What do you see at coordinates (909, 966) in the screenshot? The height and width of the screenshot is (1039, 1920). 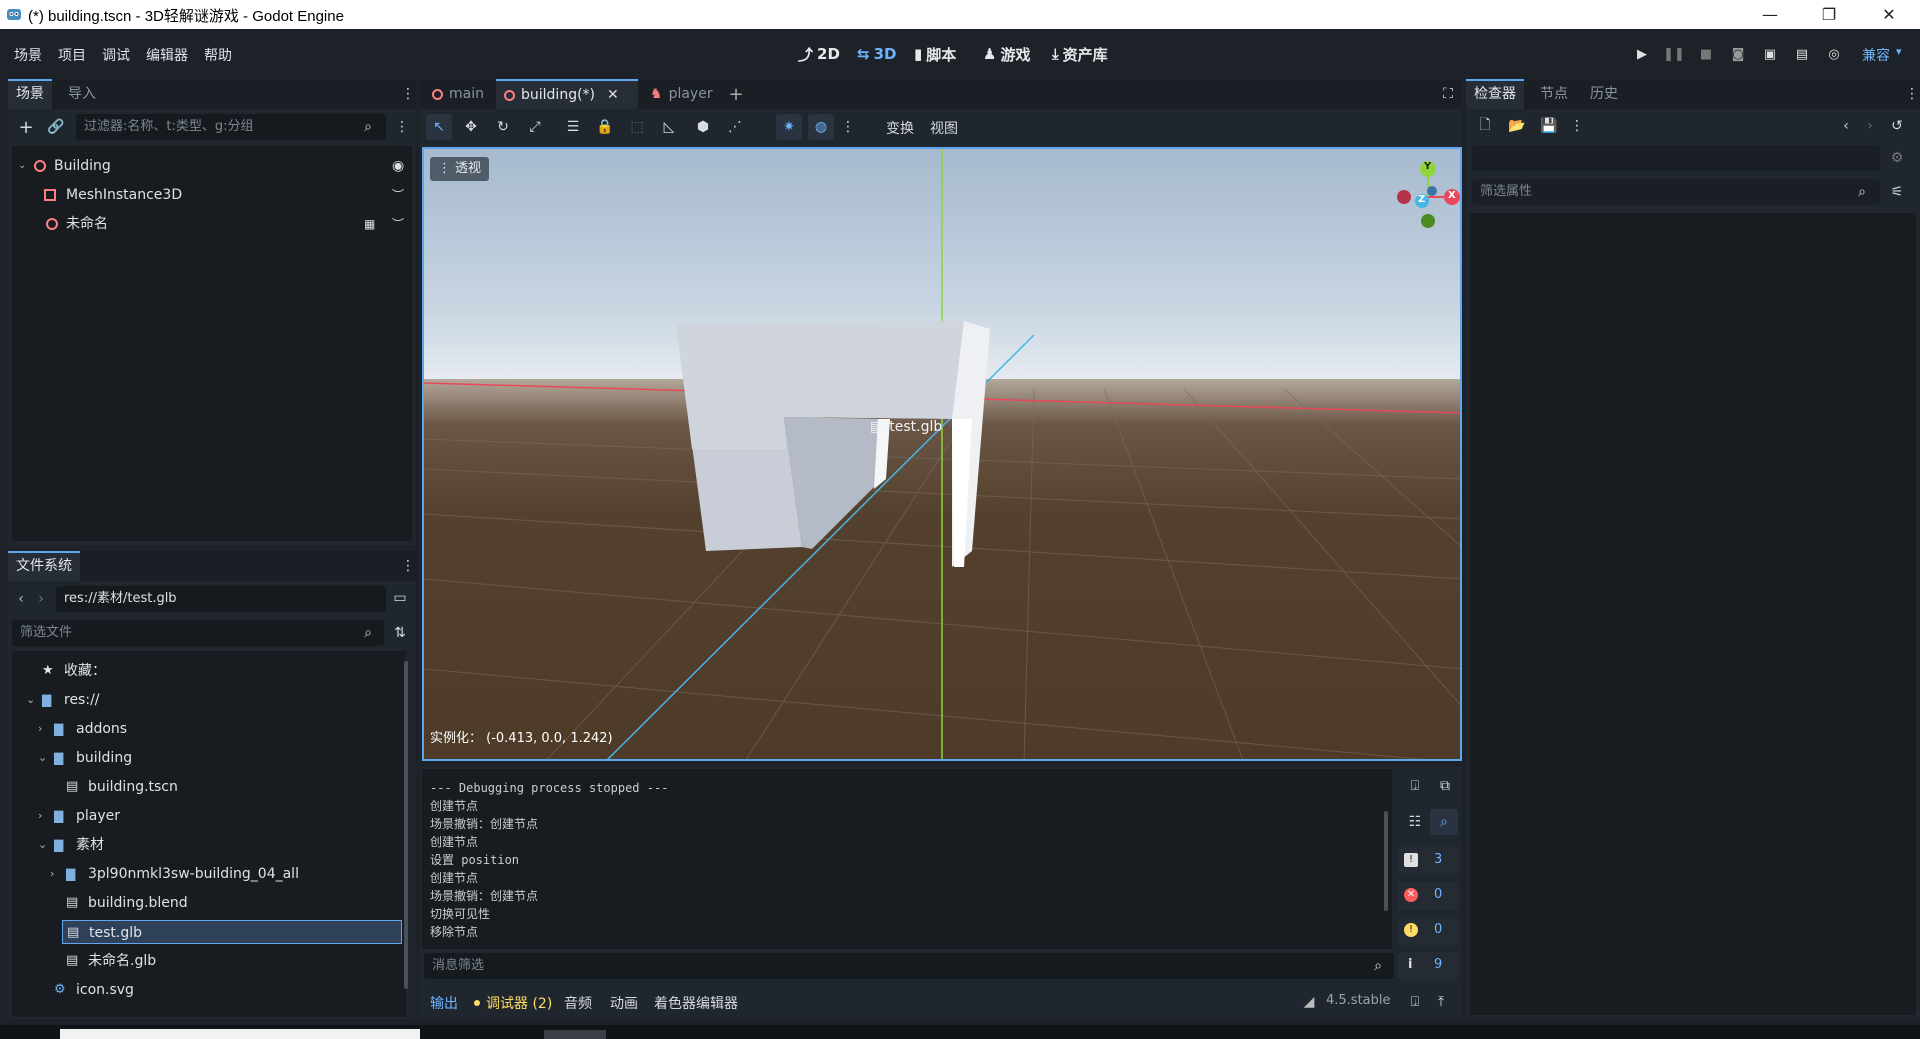 I see `message-filter-input: 消息筛选` at bounding box center [909, 966].